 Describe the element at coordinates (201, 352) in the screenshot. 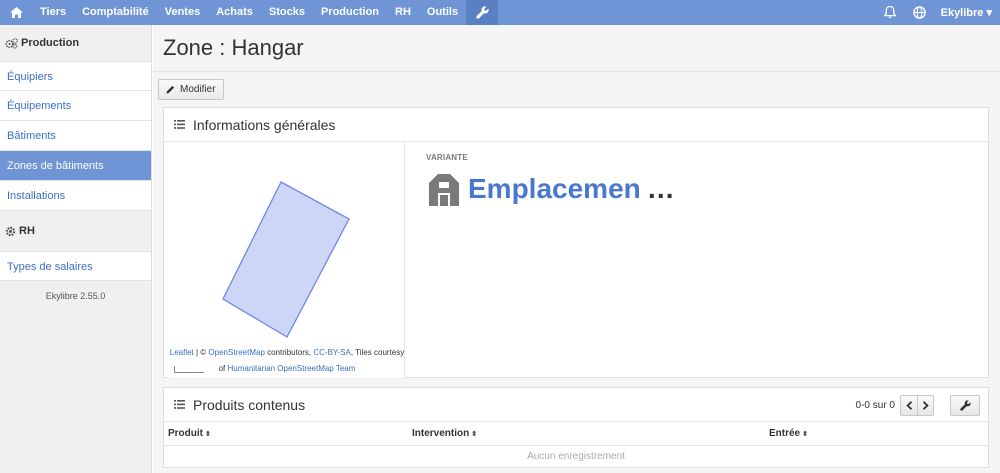

I see `attribution-text: | ©` at that location.